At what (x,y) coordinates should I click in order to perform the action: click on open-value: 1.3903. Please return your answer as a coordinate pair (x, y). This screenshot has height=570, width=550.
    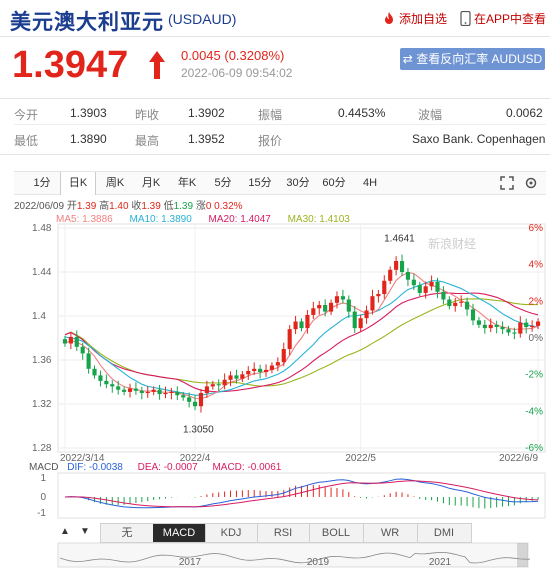
    Looking at the image, I should click on (88, 113).